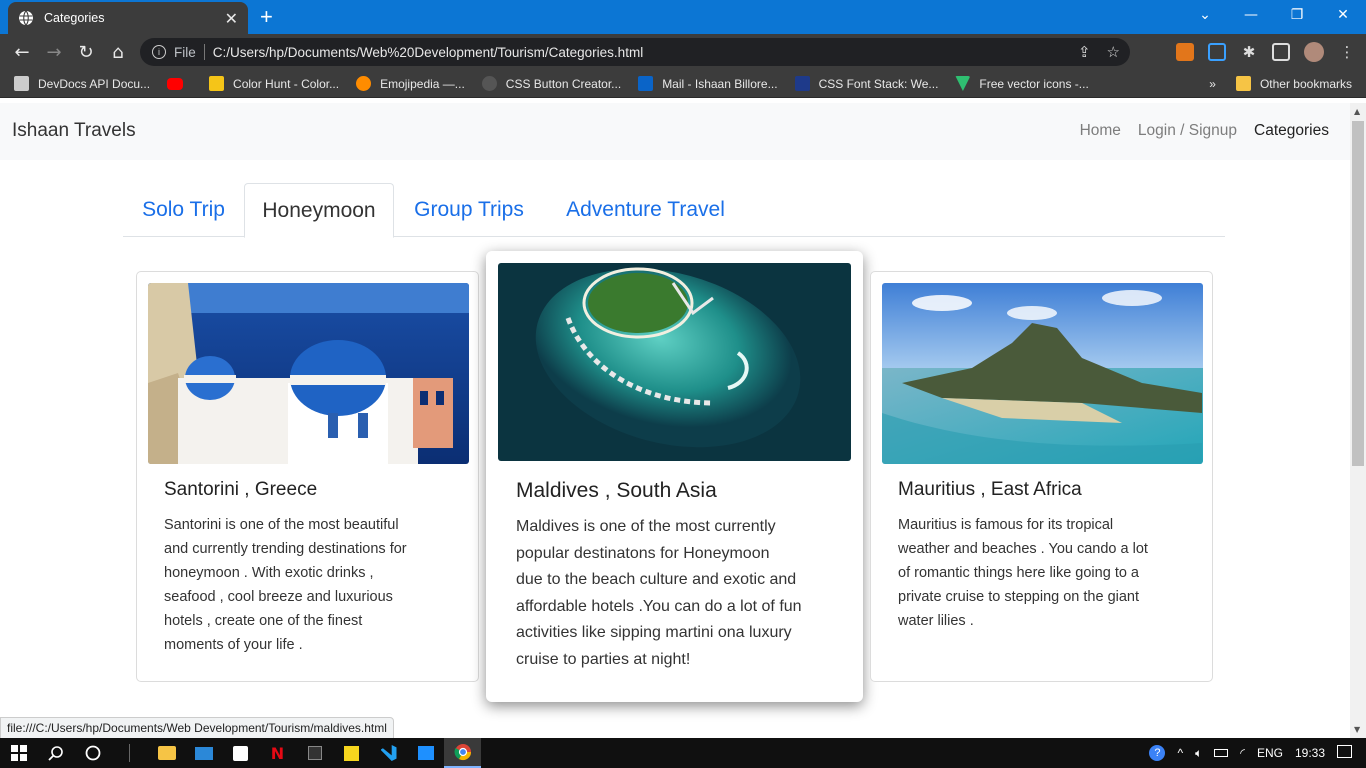 The width and height of the screenshot is (1366, 768). What do you see at coordinates (1243, 83) in the screenshot?
I see `folder-icon` at bounding box center [1243, 83].